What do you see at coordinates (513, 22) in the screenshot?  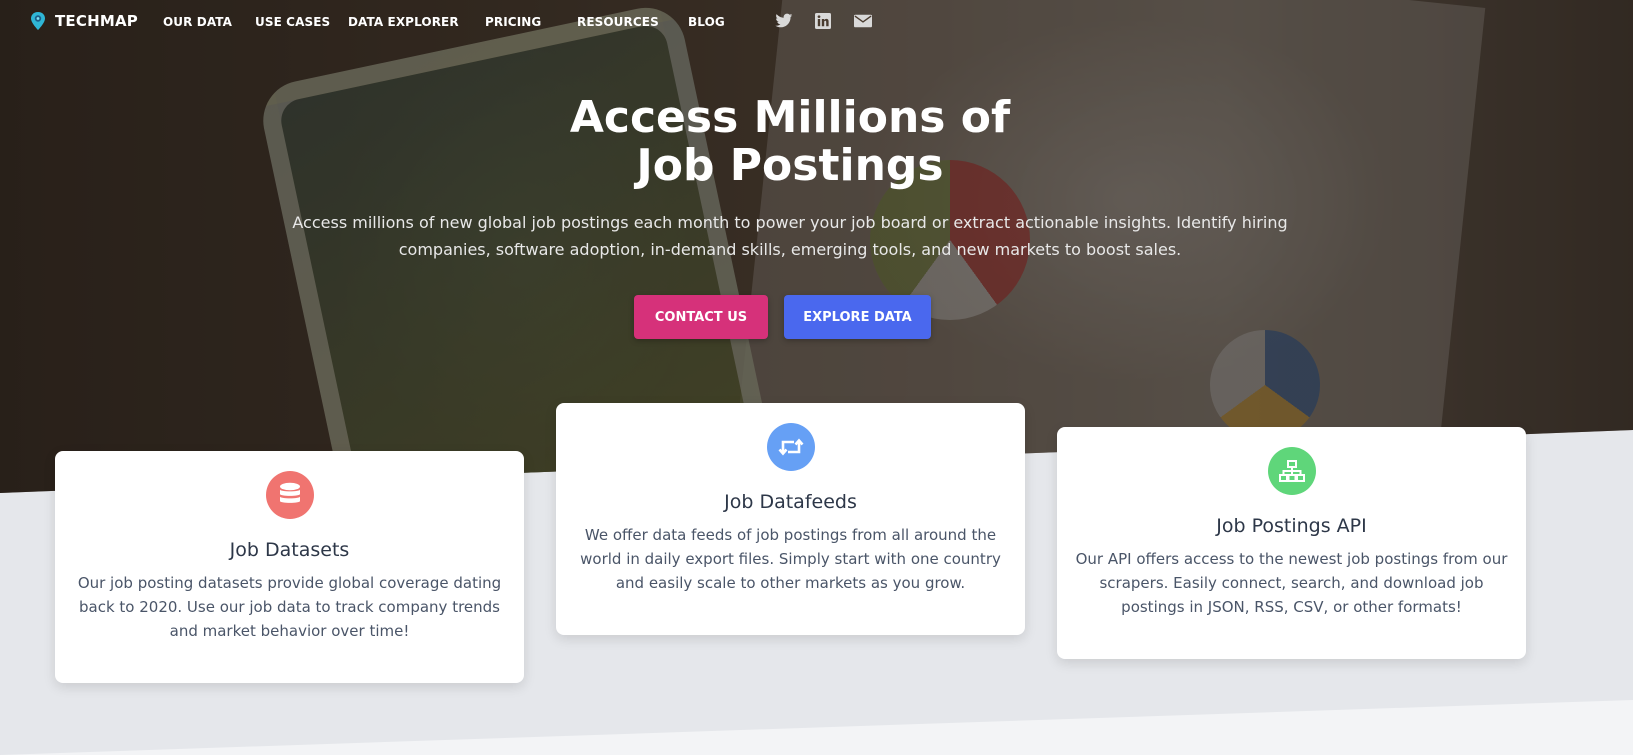 I see `nav-pricing: PRICING` at bounding box center [513, 22].